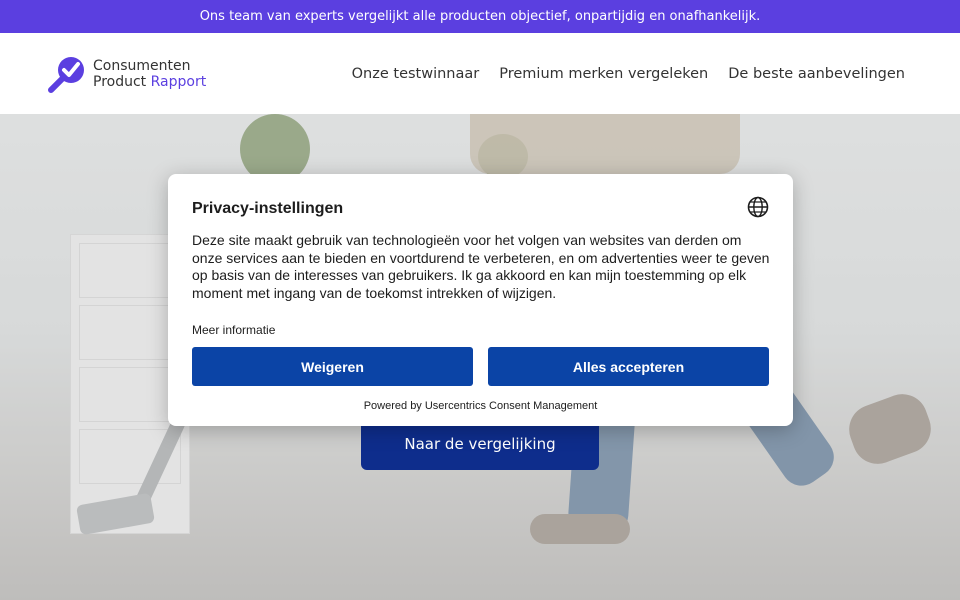  Describe the element at coordinates (332, 366) in the screenshot. I see `deny-button: Weigeren` at that location.